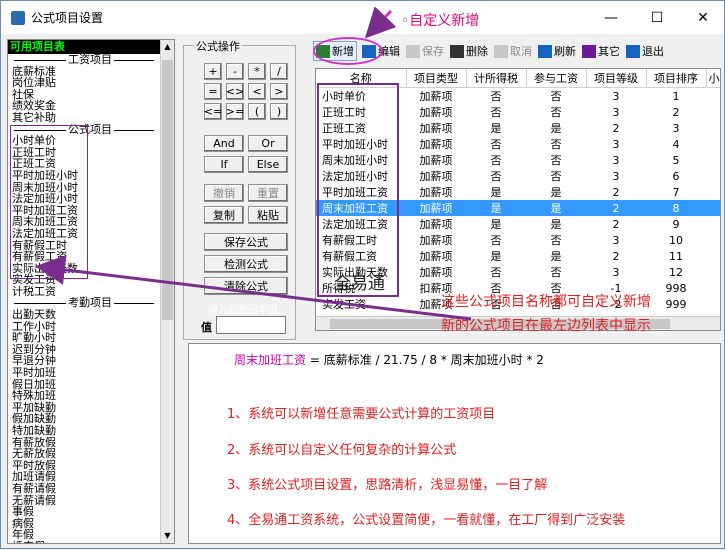  Describe the element at coordinates (342, 450) in the screenshot. I see `note-2: 2、系统可以自定义任何复杂的计算公式` at that location.